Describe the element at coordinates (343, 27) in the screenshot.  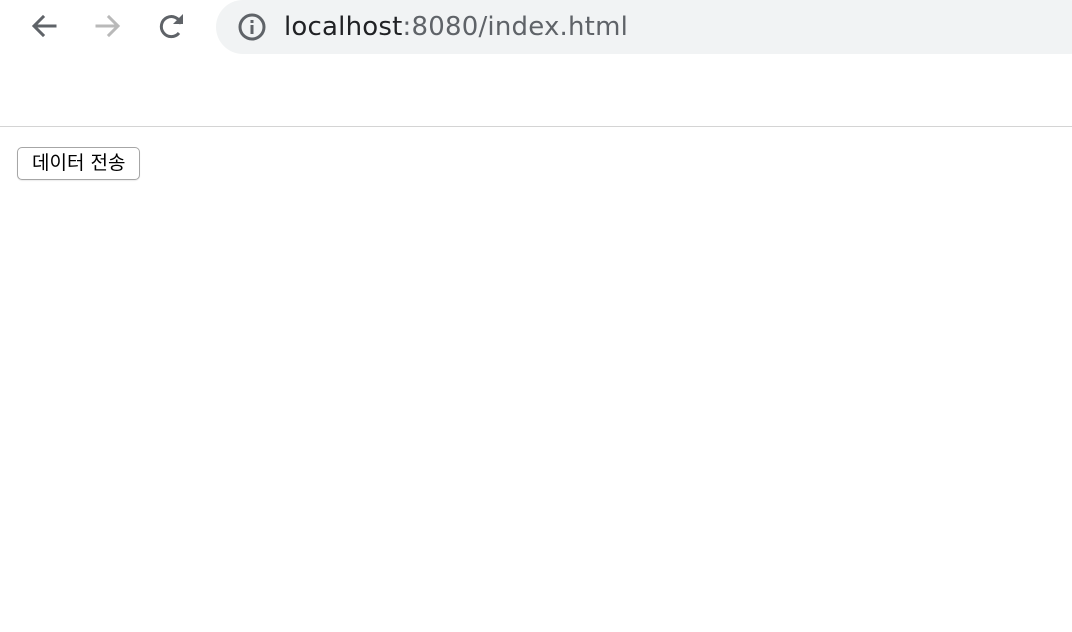
I see `url-host: localhost` at that location.